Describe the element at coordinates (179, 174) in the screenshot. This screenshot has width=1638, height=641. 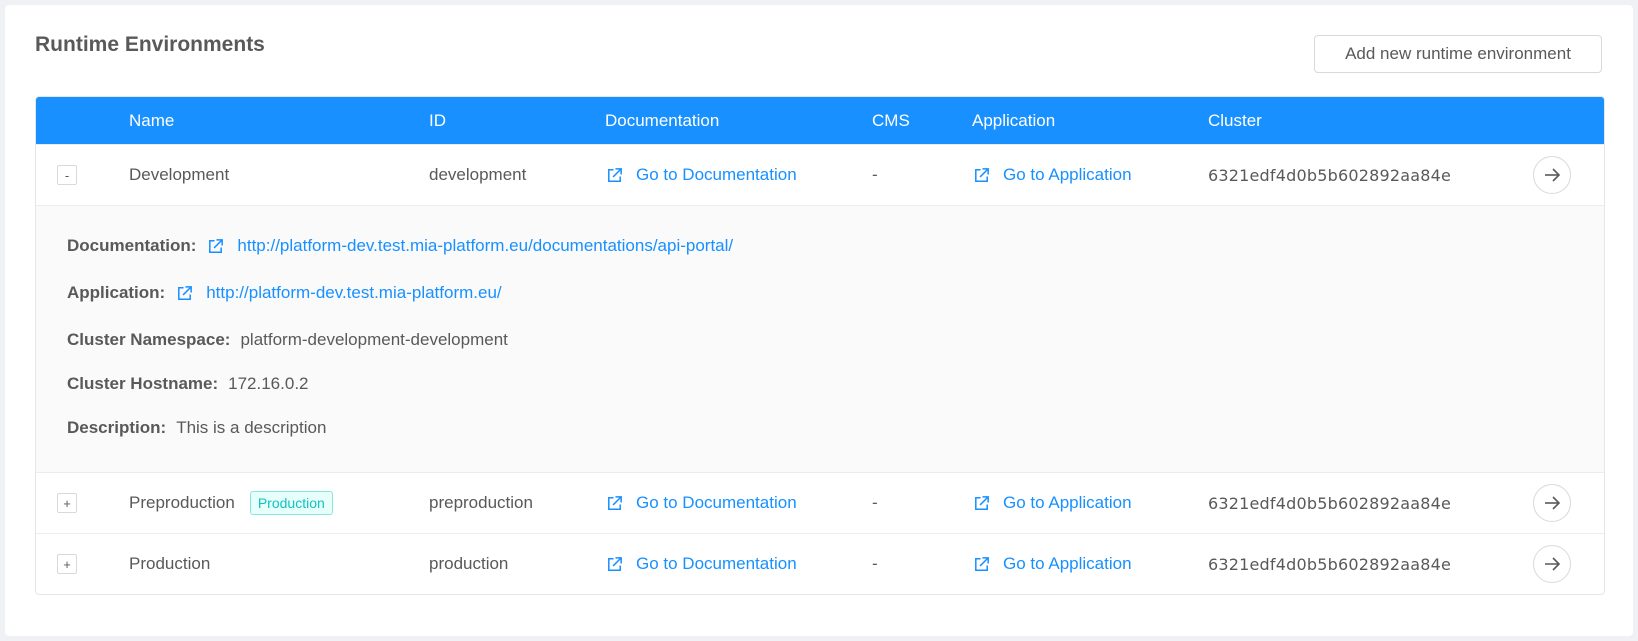
I see `row-name: Development` at that location.